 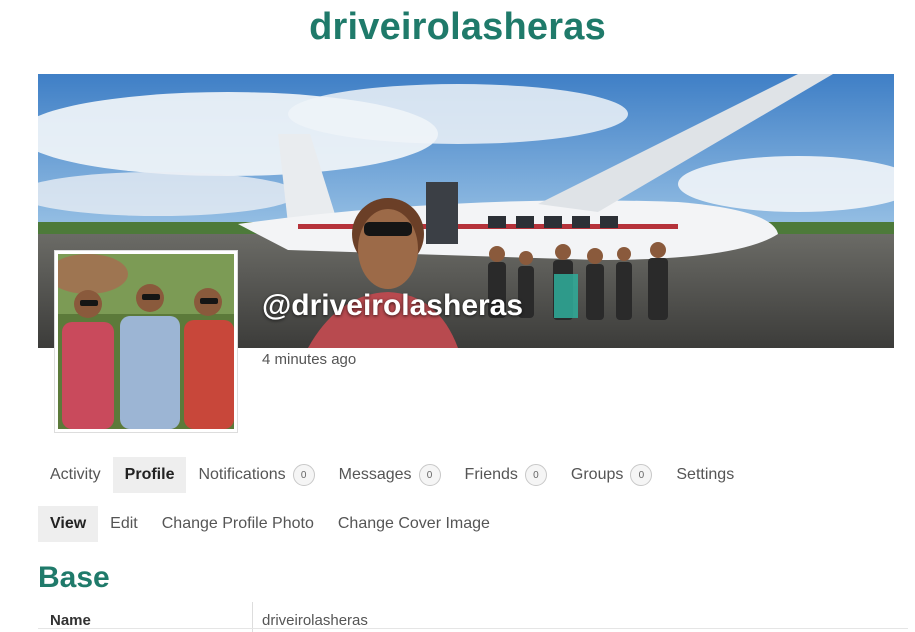 I want to click on tab-profile: Profile, so click(x=149, y=475).